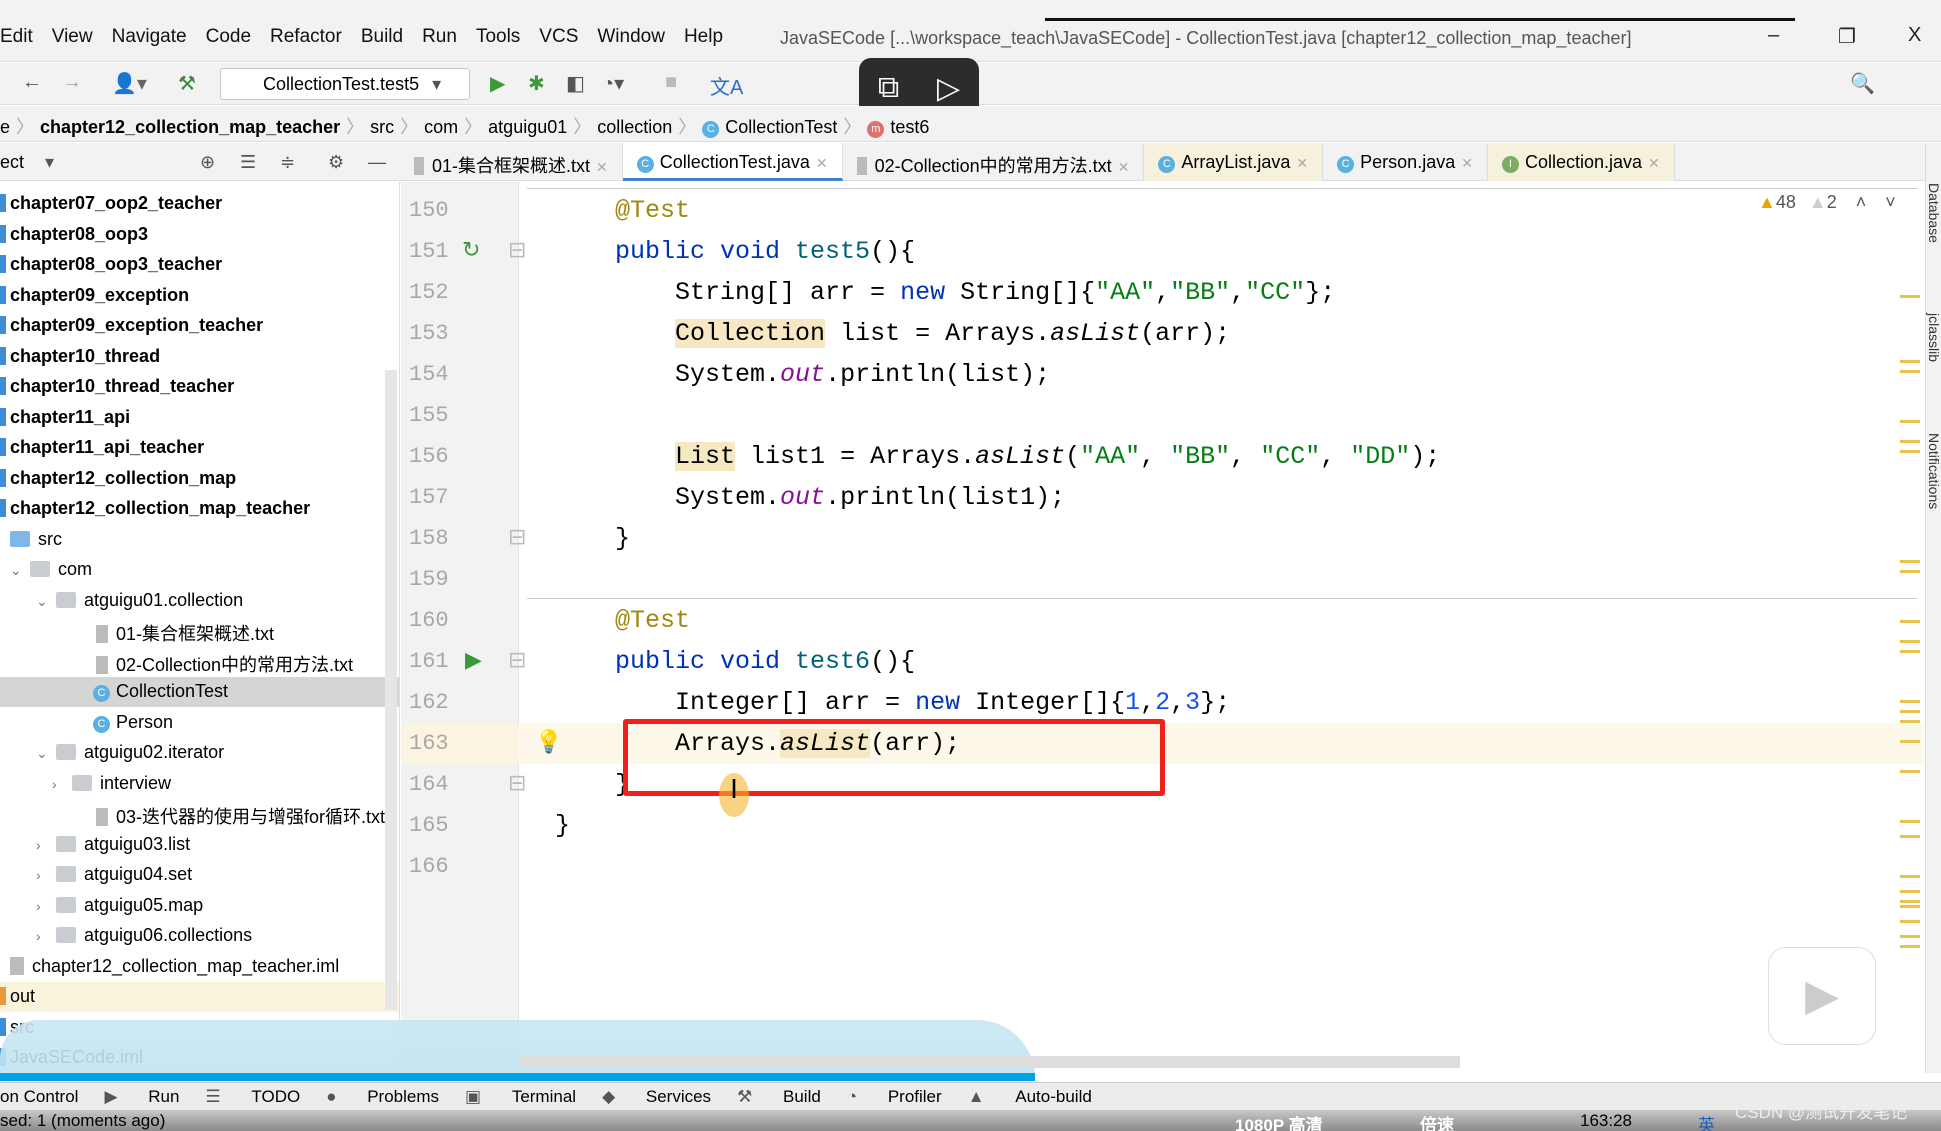  Describe the element at coordinates (1221, 333) in the screenshot. I see `code-line: Collection list = Arrays.asList(arr);` at that location.